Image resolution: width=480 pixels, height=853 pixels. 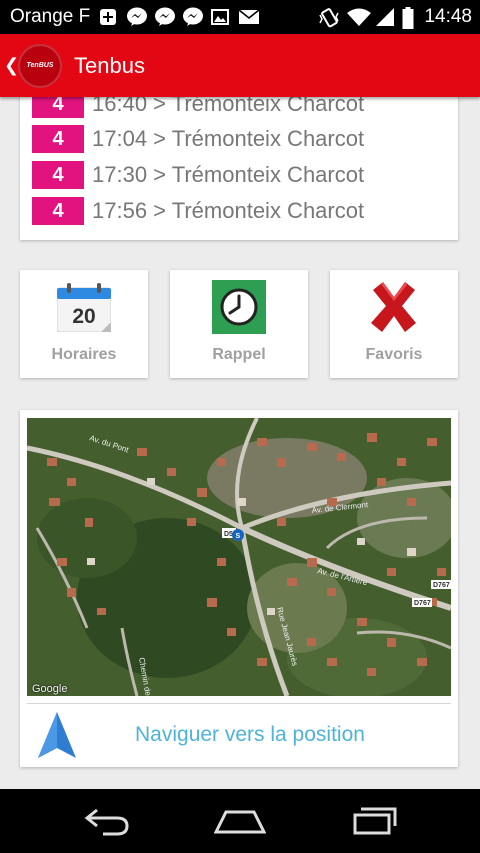 What do you see at coordinates (57, 735) in the screenshot?
I see `navigation-arrow-icon` at bounding box center [57, 735].